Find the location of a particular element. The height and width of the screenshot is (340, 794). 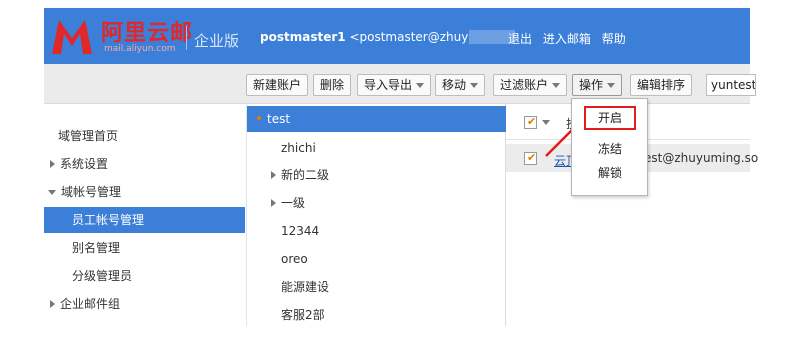

operations-menu: 开启 冻结 解锁 is located at coordinates (609, 147).